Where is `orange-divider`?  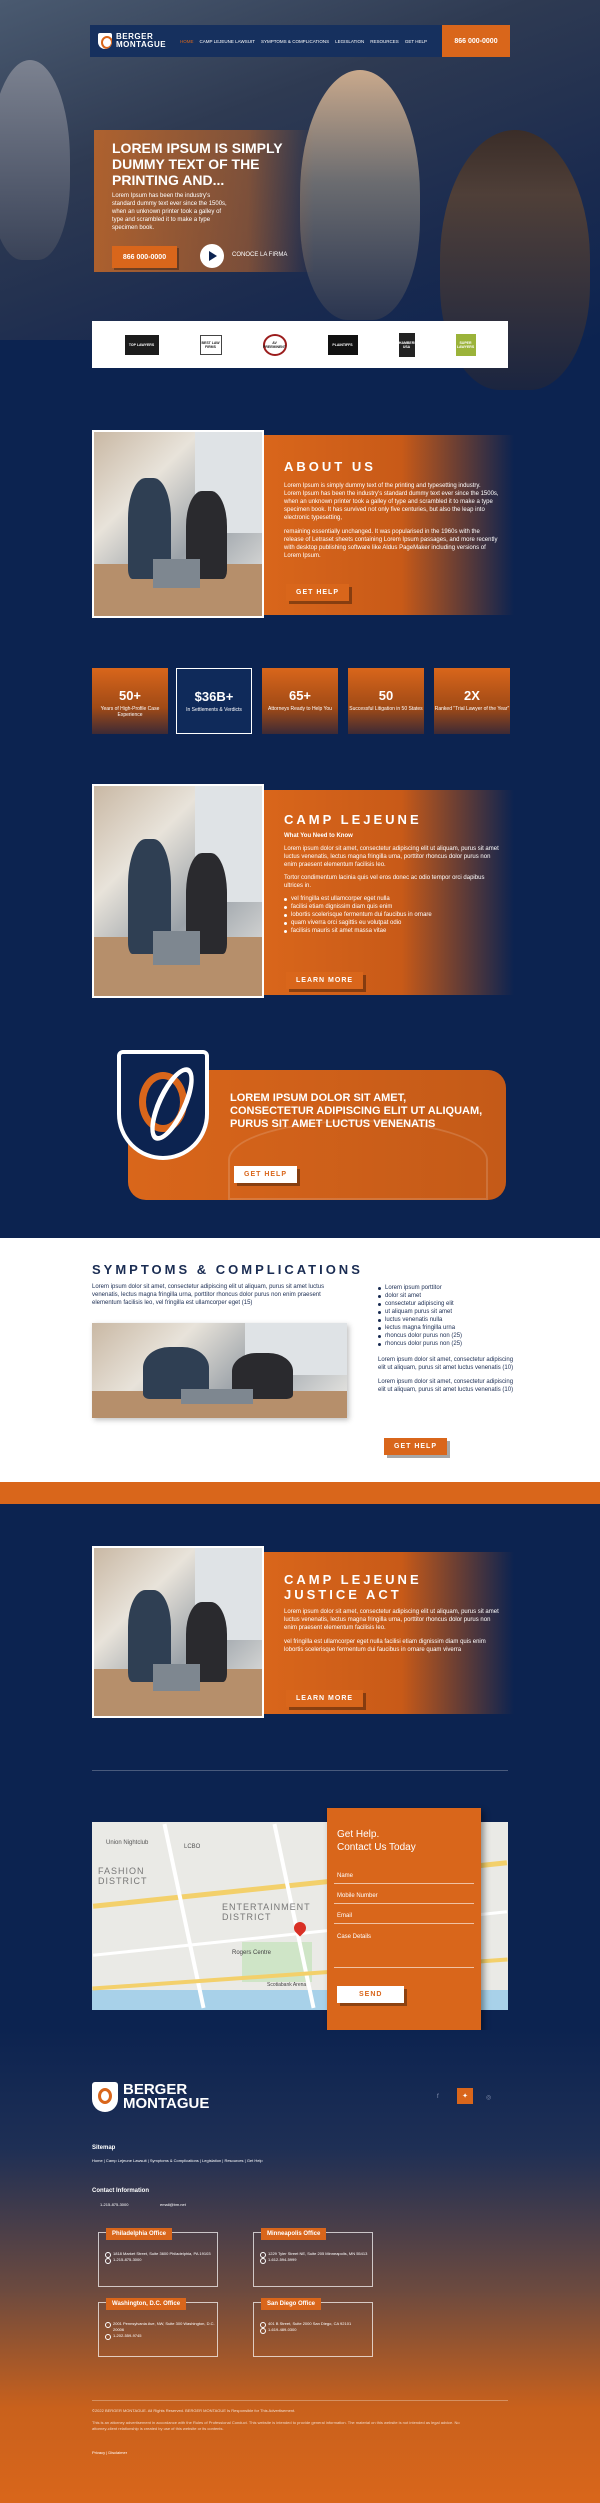 orange-divider is located at coordinates (300, 1493).